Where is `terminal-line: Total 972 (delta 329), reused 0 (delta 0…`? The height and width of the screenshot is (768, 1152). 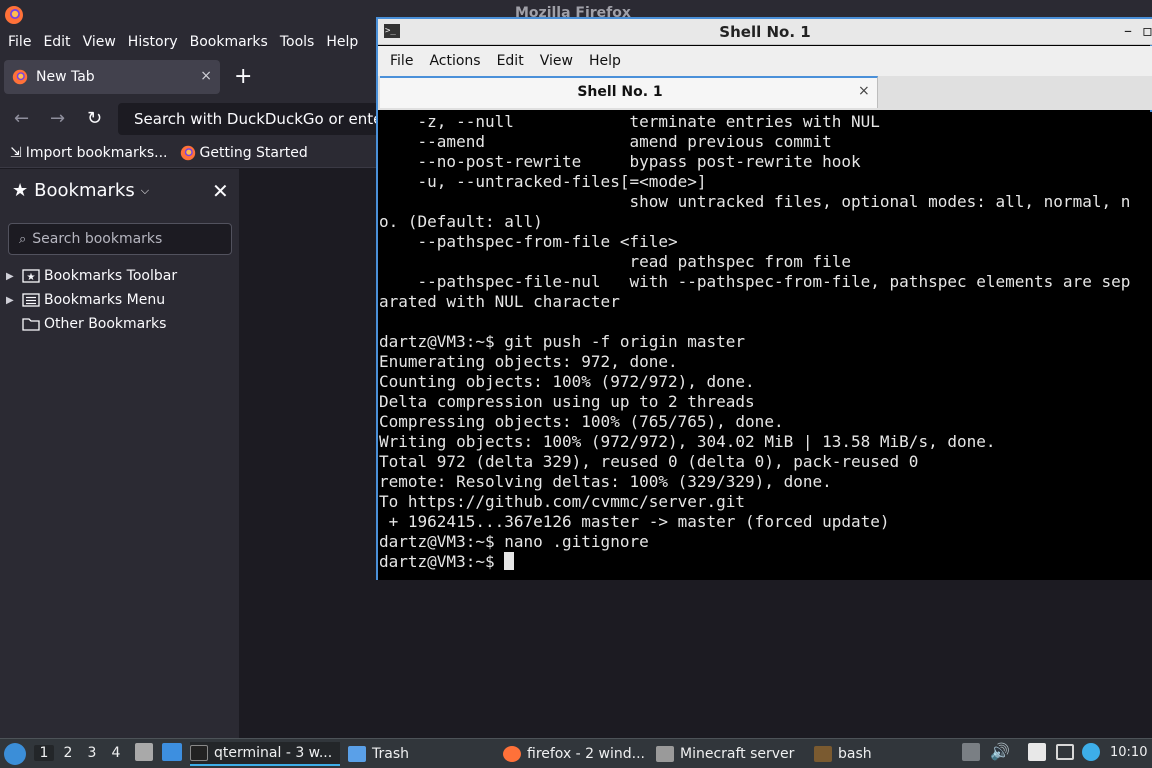
terminal-line: Total 972 (delta 329), reused 0 (delta 0… is located at coordinates (649, 461).